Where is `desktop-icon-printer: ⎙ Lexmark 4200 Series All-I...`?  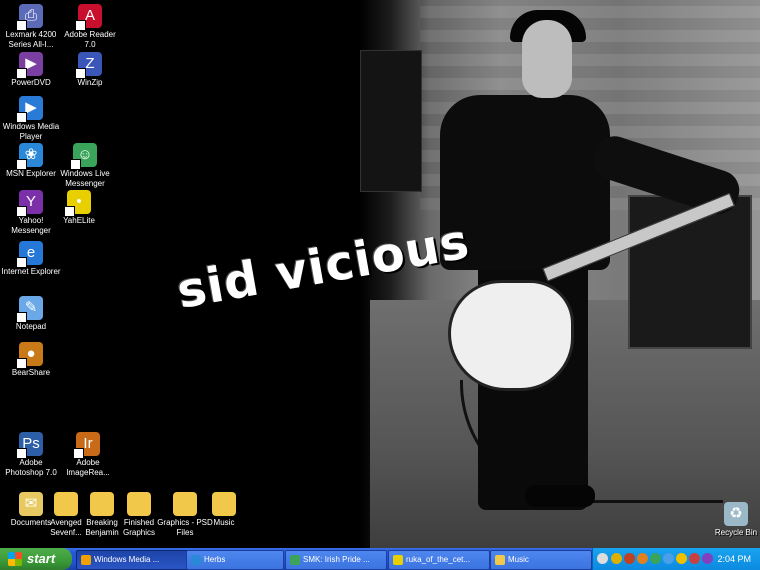 desktop-icon-printer: ⎙ Lexmark 4200 Series All-I... is located at coordinates (31, 27).